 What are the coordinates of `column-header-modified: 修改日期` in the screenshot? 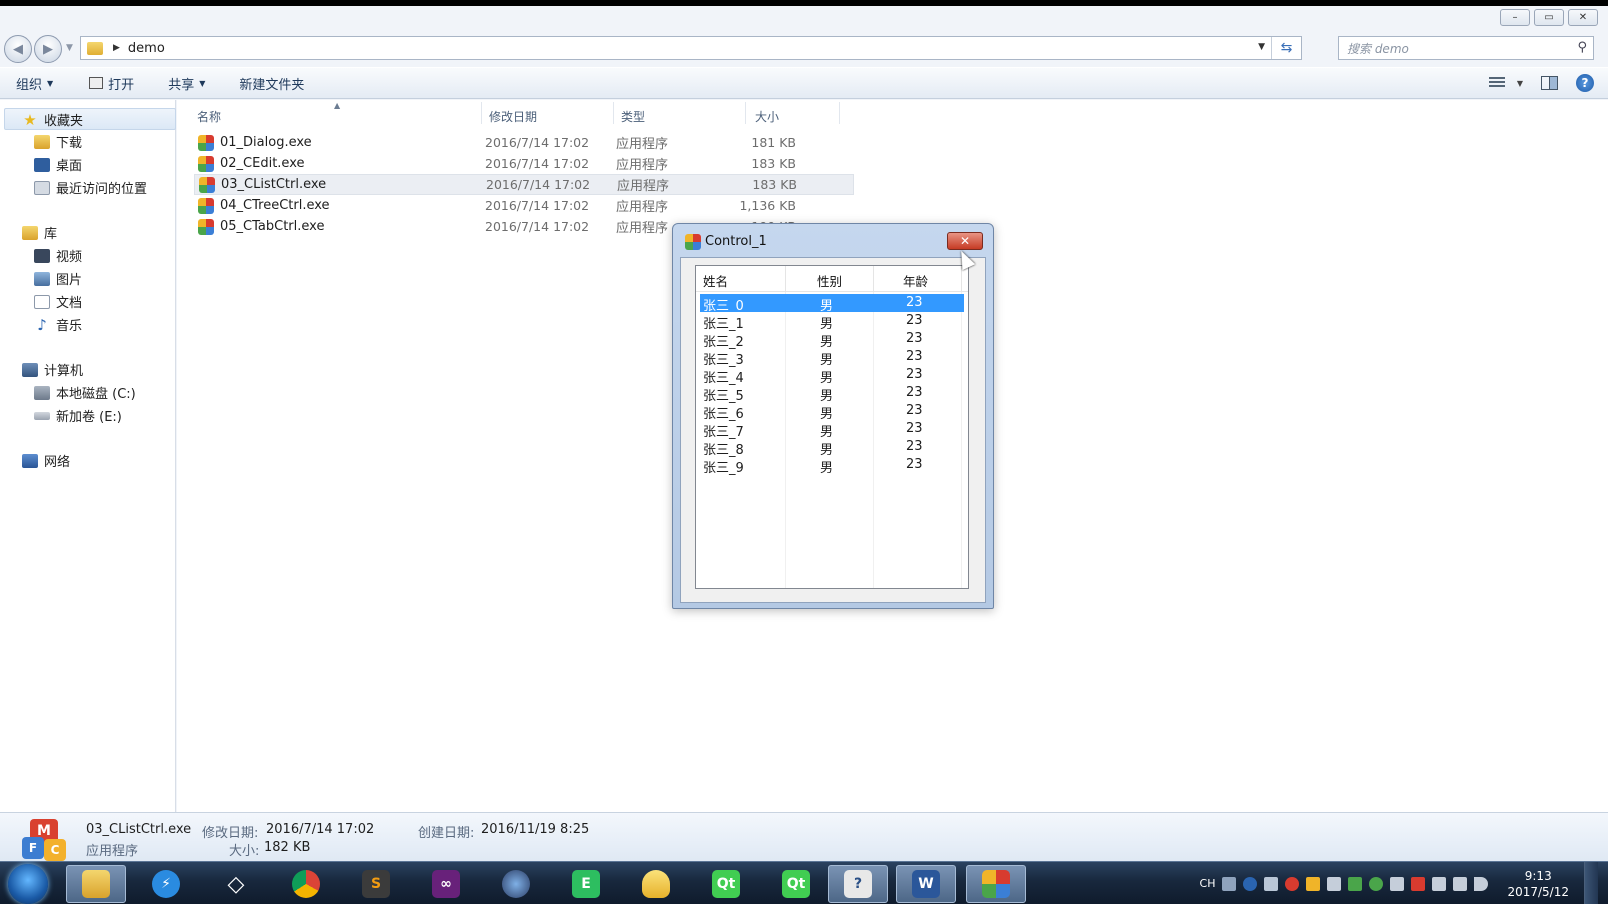 It's located at (513, 116).